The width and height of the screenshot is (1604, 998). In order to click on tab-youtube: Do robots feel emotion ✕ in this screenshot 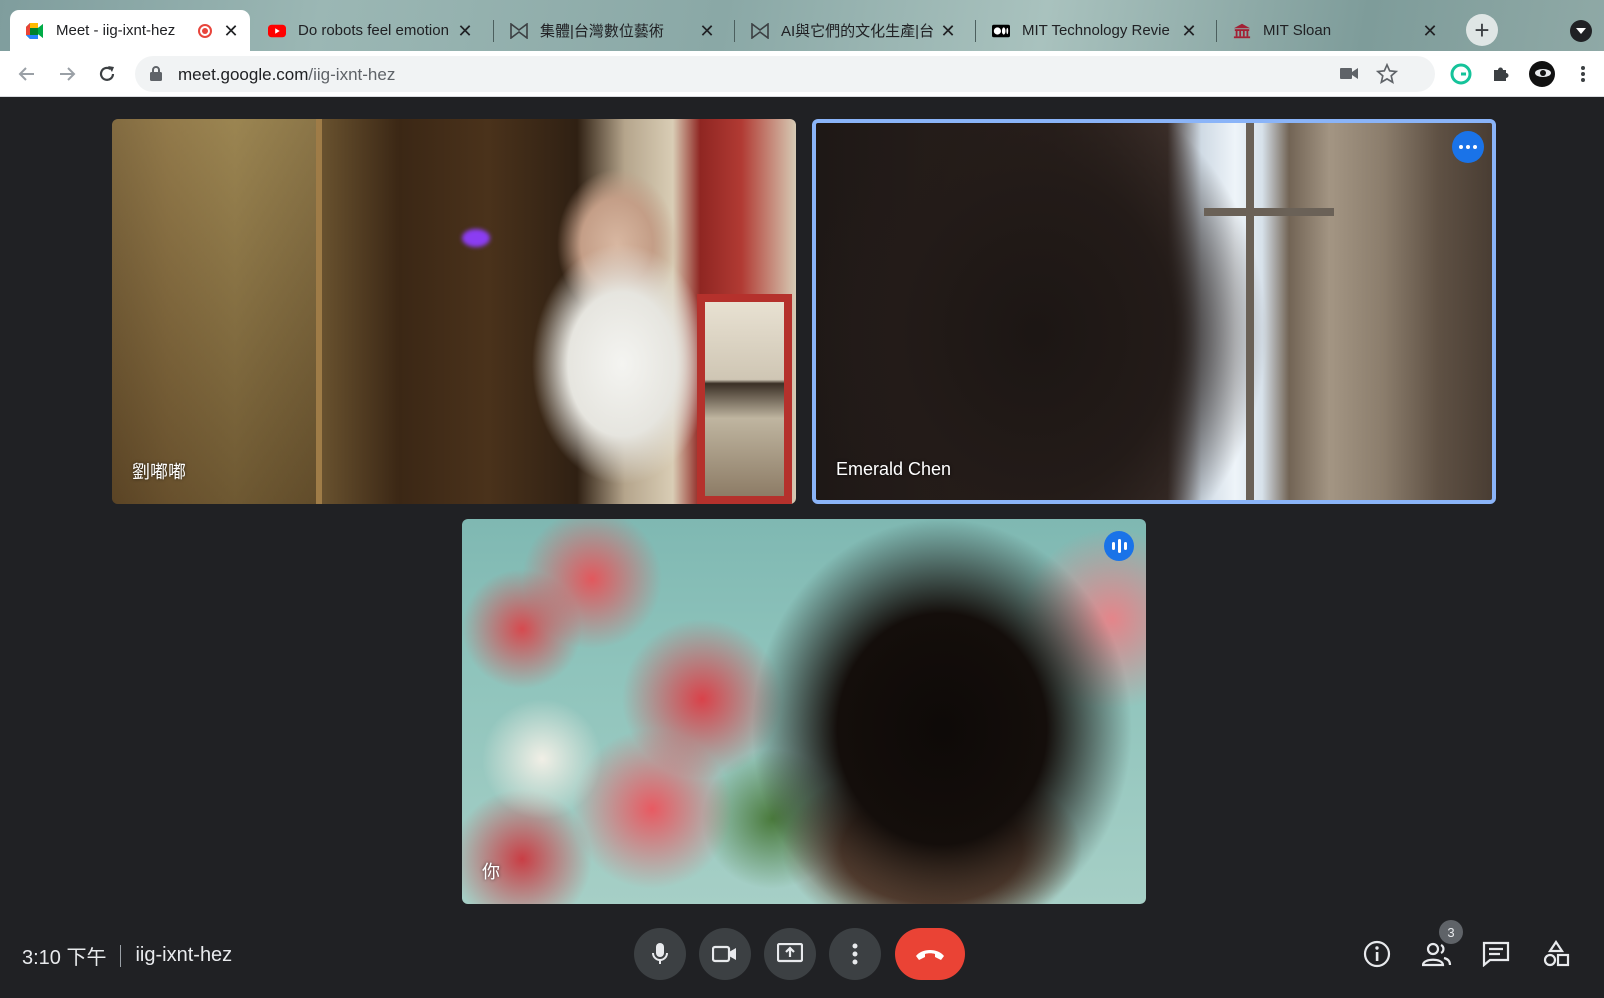, I will do `click(368, 30)`.